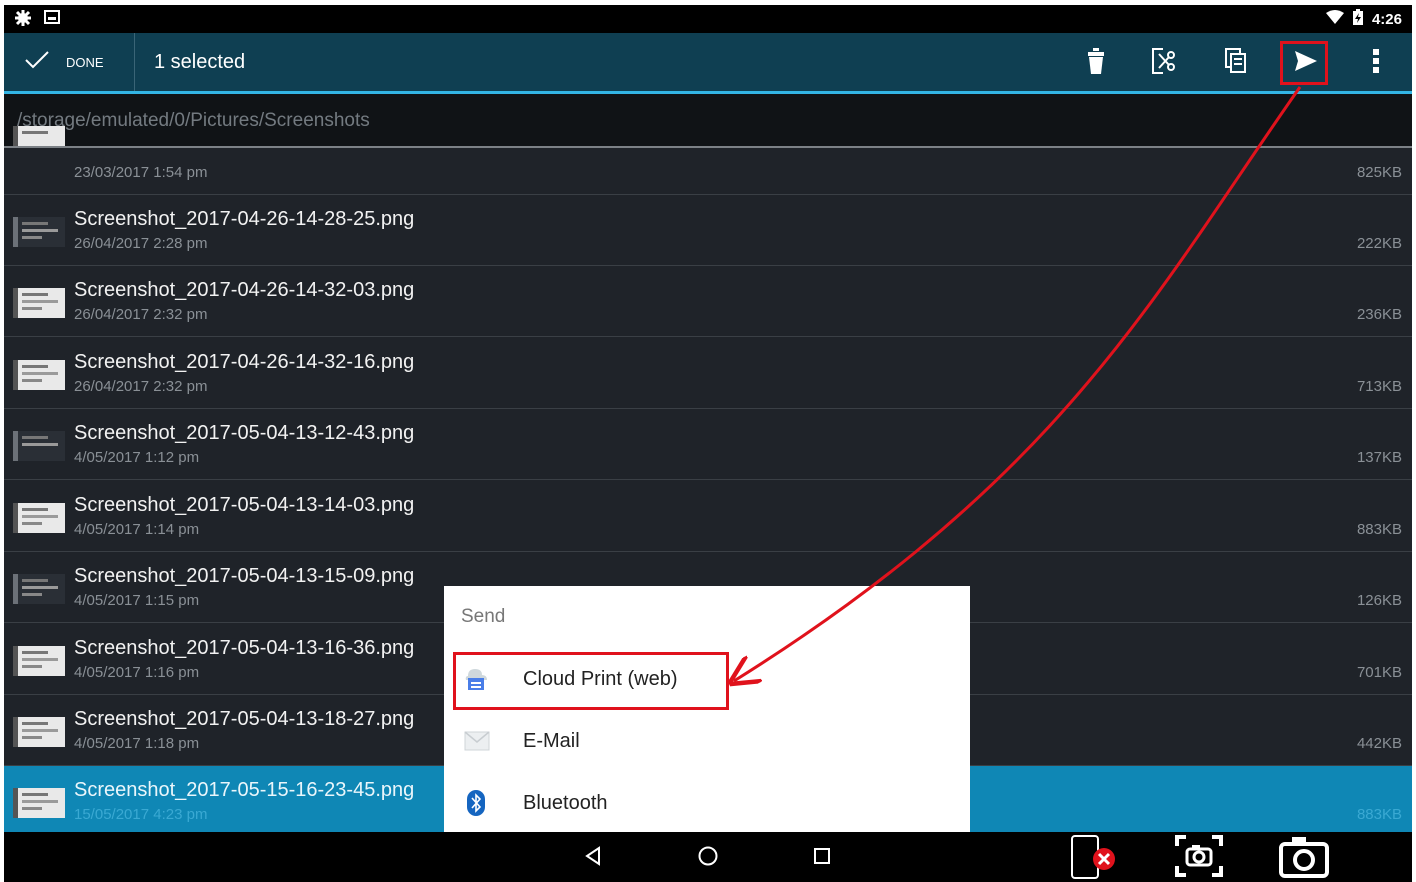 The image size is (1416, 882). What do you see at coordinates (141, 243) in the screenshot?
I see `file-date: 26/04/2017 2:28 pm` at bounding box center [141, 243].